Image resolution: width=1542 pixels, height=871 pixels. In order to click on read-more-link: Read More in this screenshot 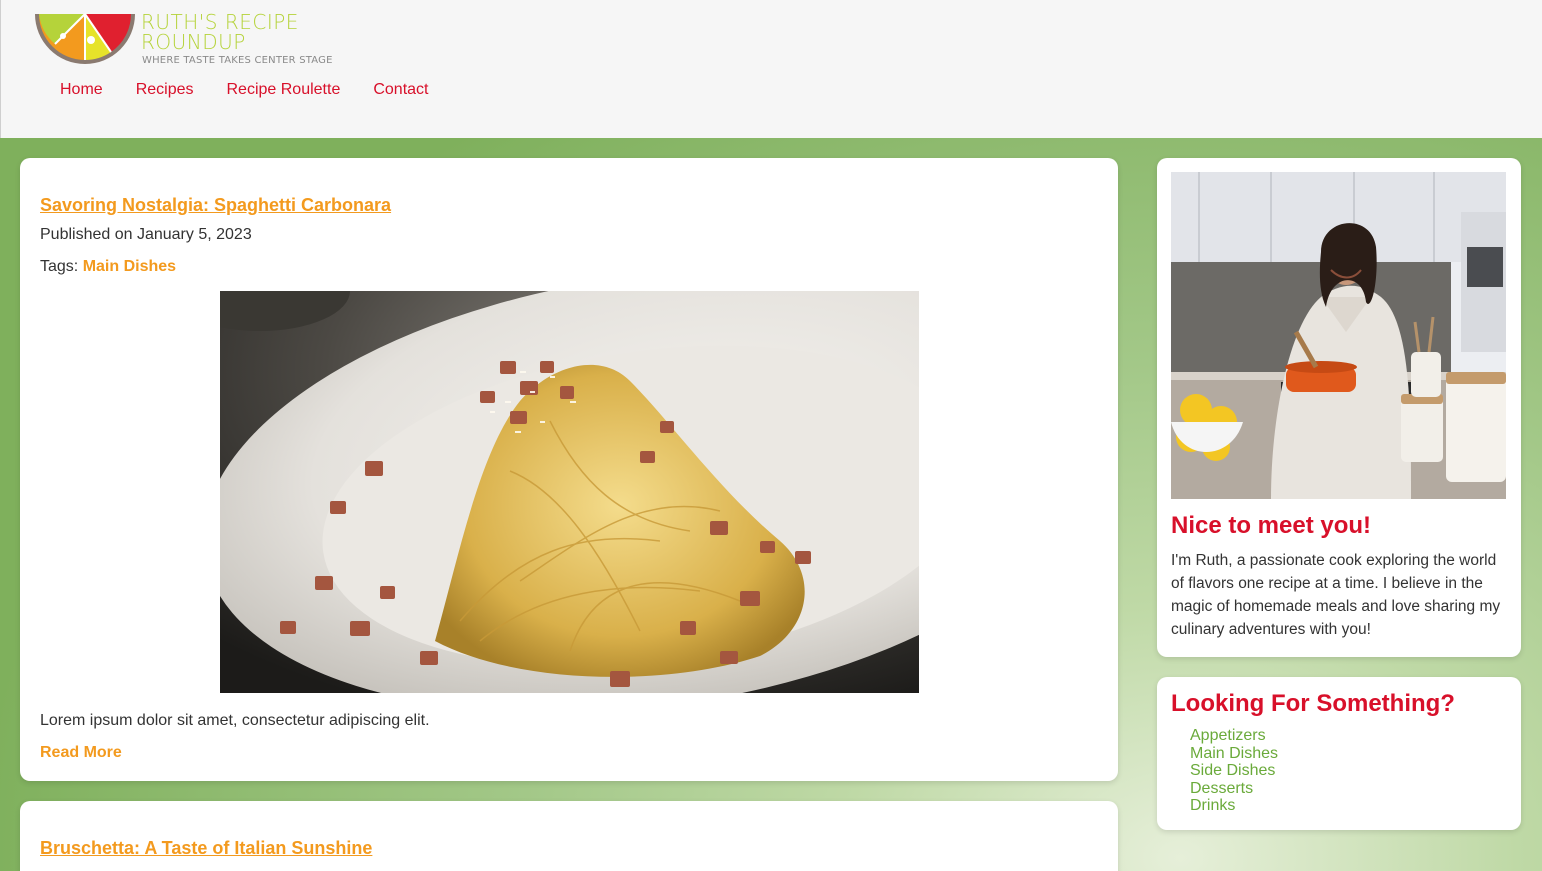, I will do `click(81, 753)`.